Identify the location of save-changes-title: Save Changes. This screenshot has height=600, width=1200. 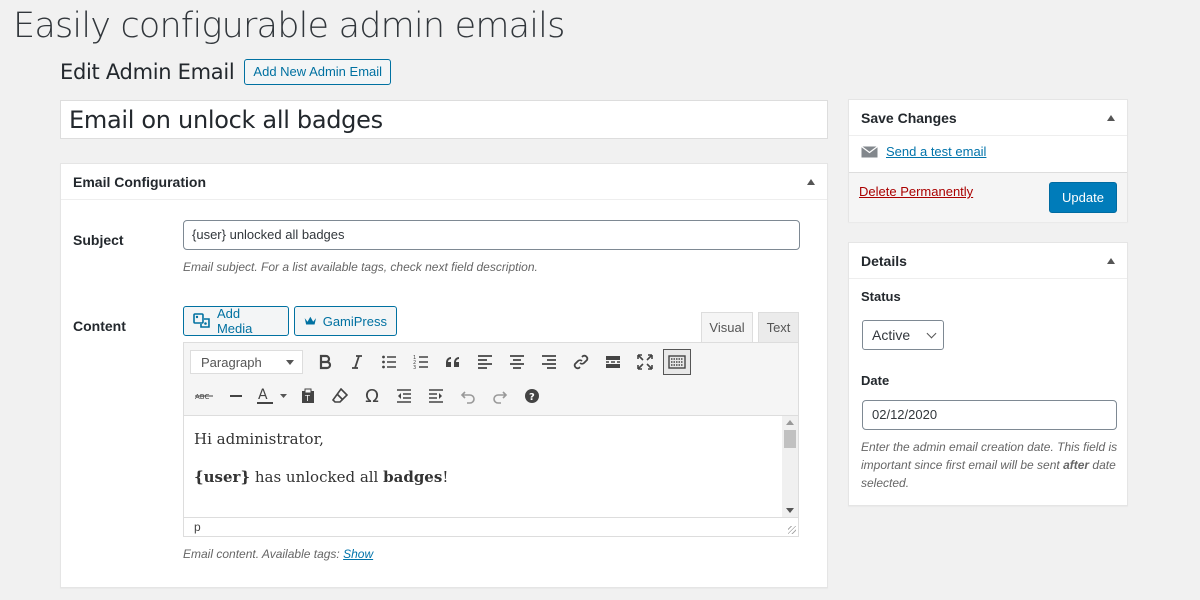
(909, 117).